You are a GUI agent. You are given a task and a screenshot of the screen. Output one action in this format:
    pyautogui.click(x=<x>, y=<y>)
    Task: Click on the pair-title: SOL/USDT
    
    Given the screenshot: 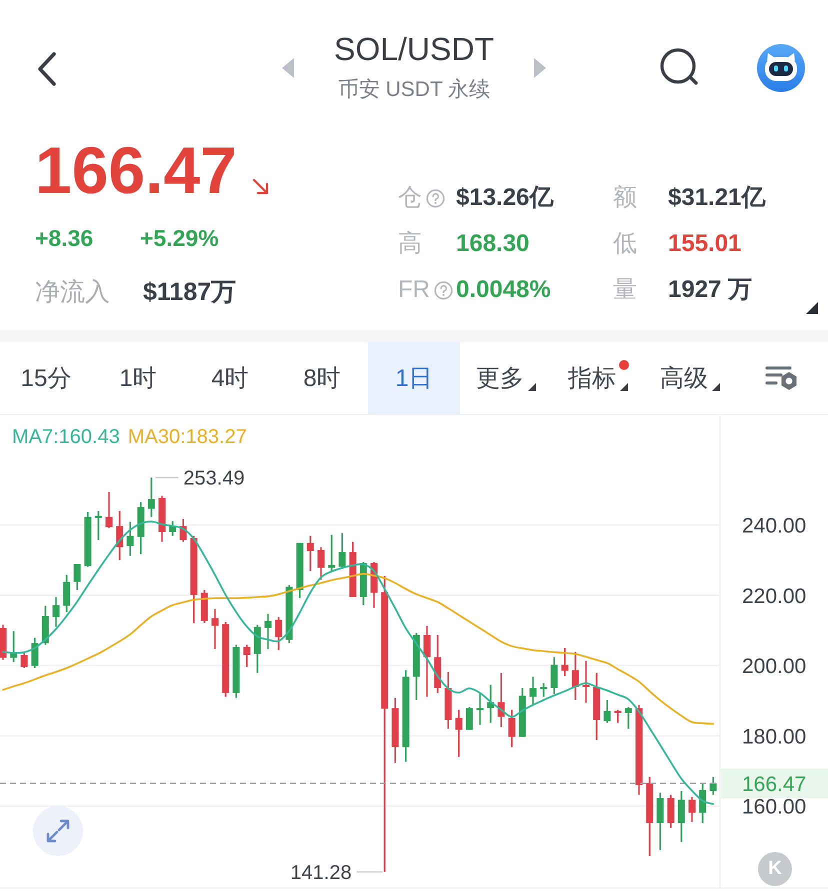 What is the action you would take?
    pyautogui.click(x=414, y=49)
    